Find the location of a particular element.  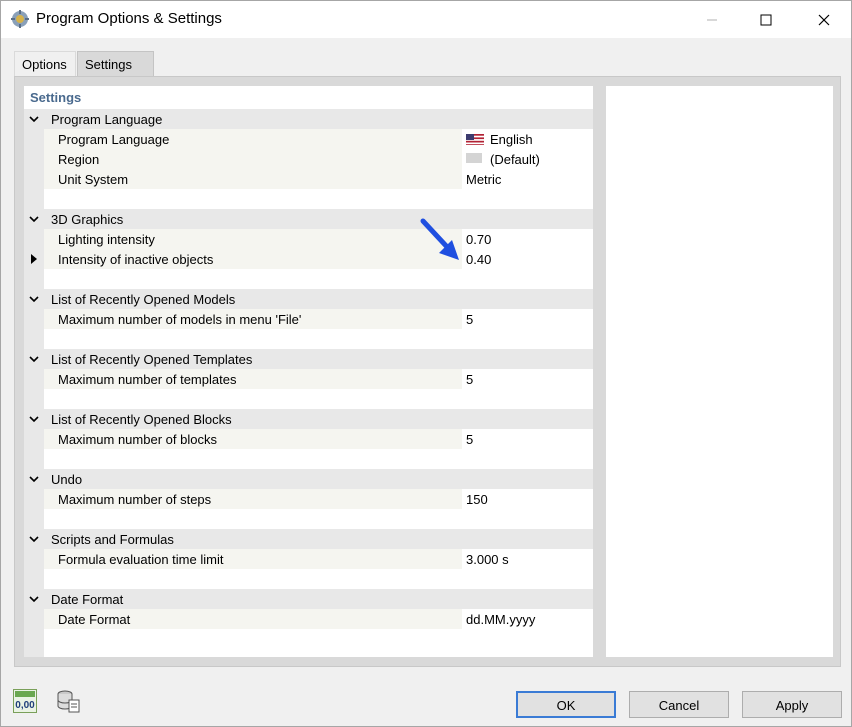

minimize-button is located at coordinates (712, 19).